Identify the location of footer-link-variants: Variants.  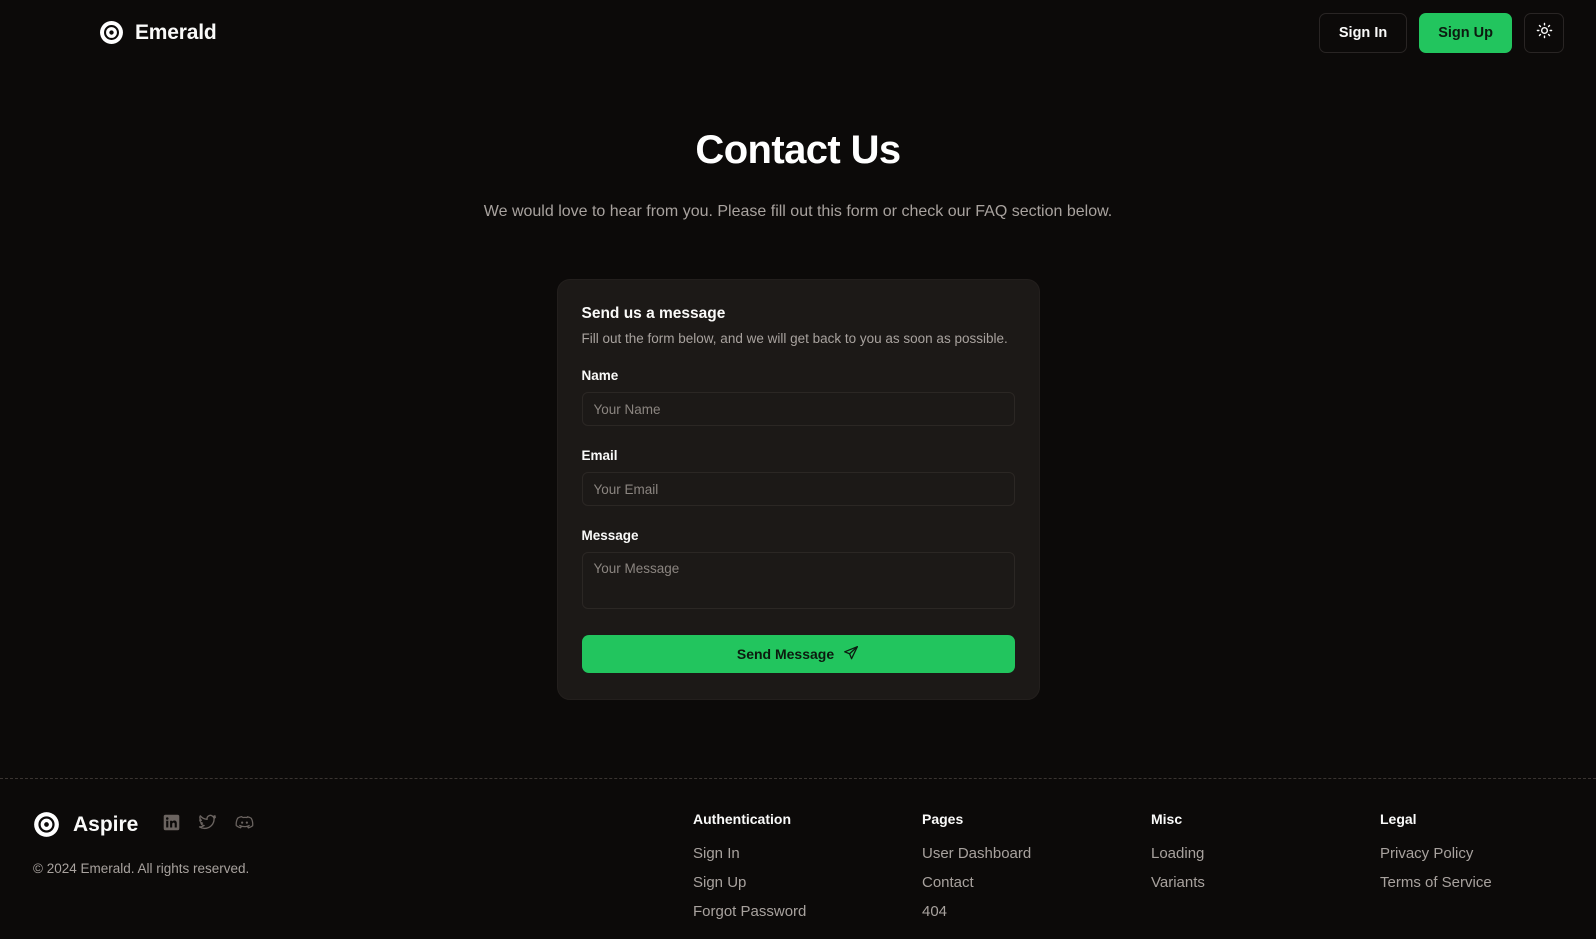
(1265, 882).